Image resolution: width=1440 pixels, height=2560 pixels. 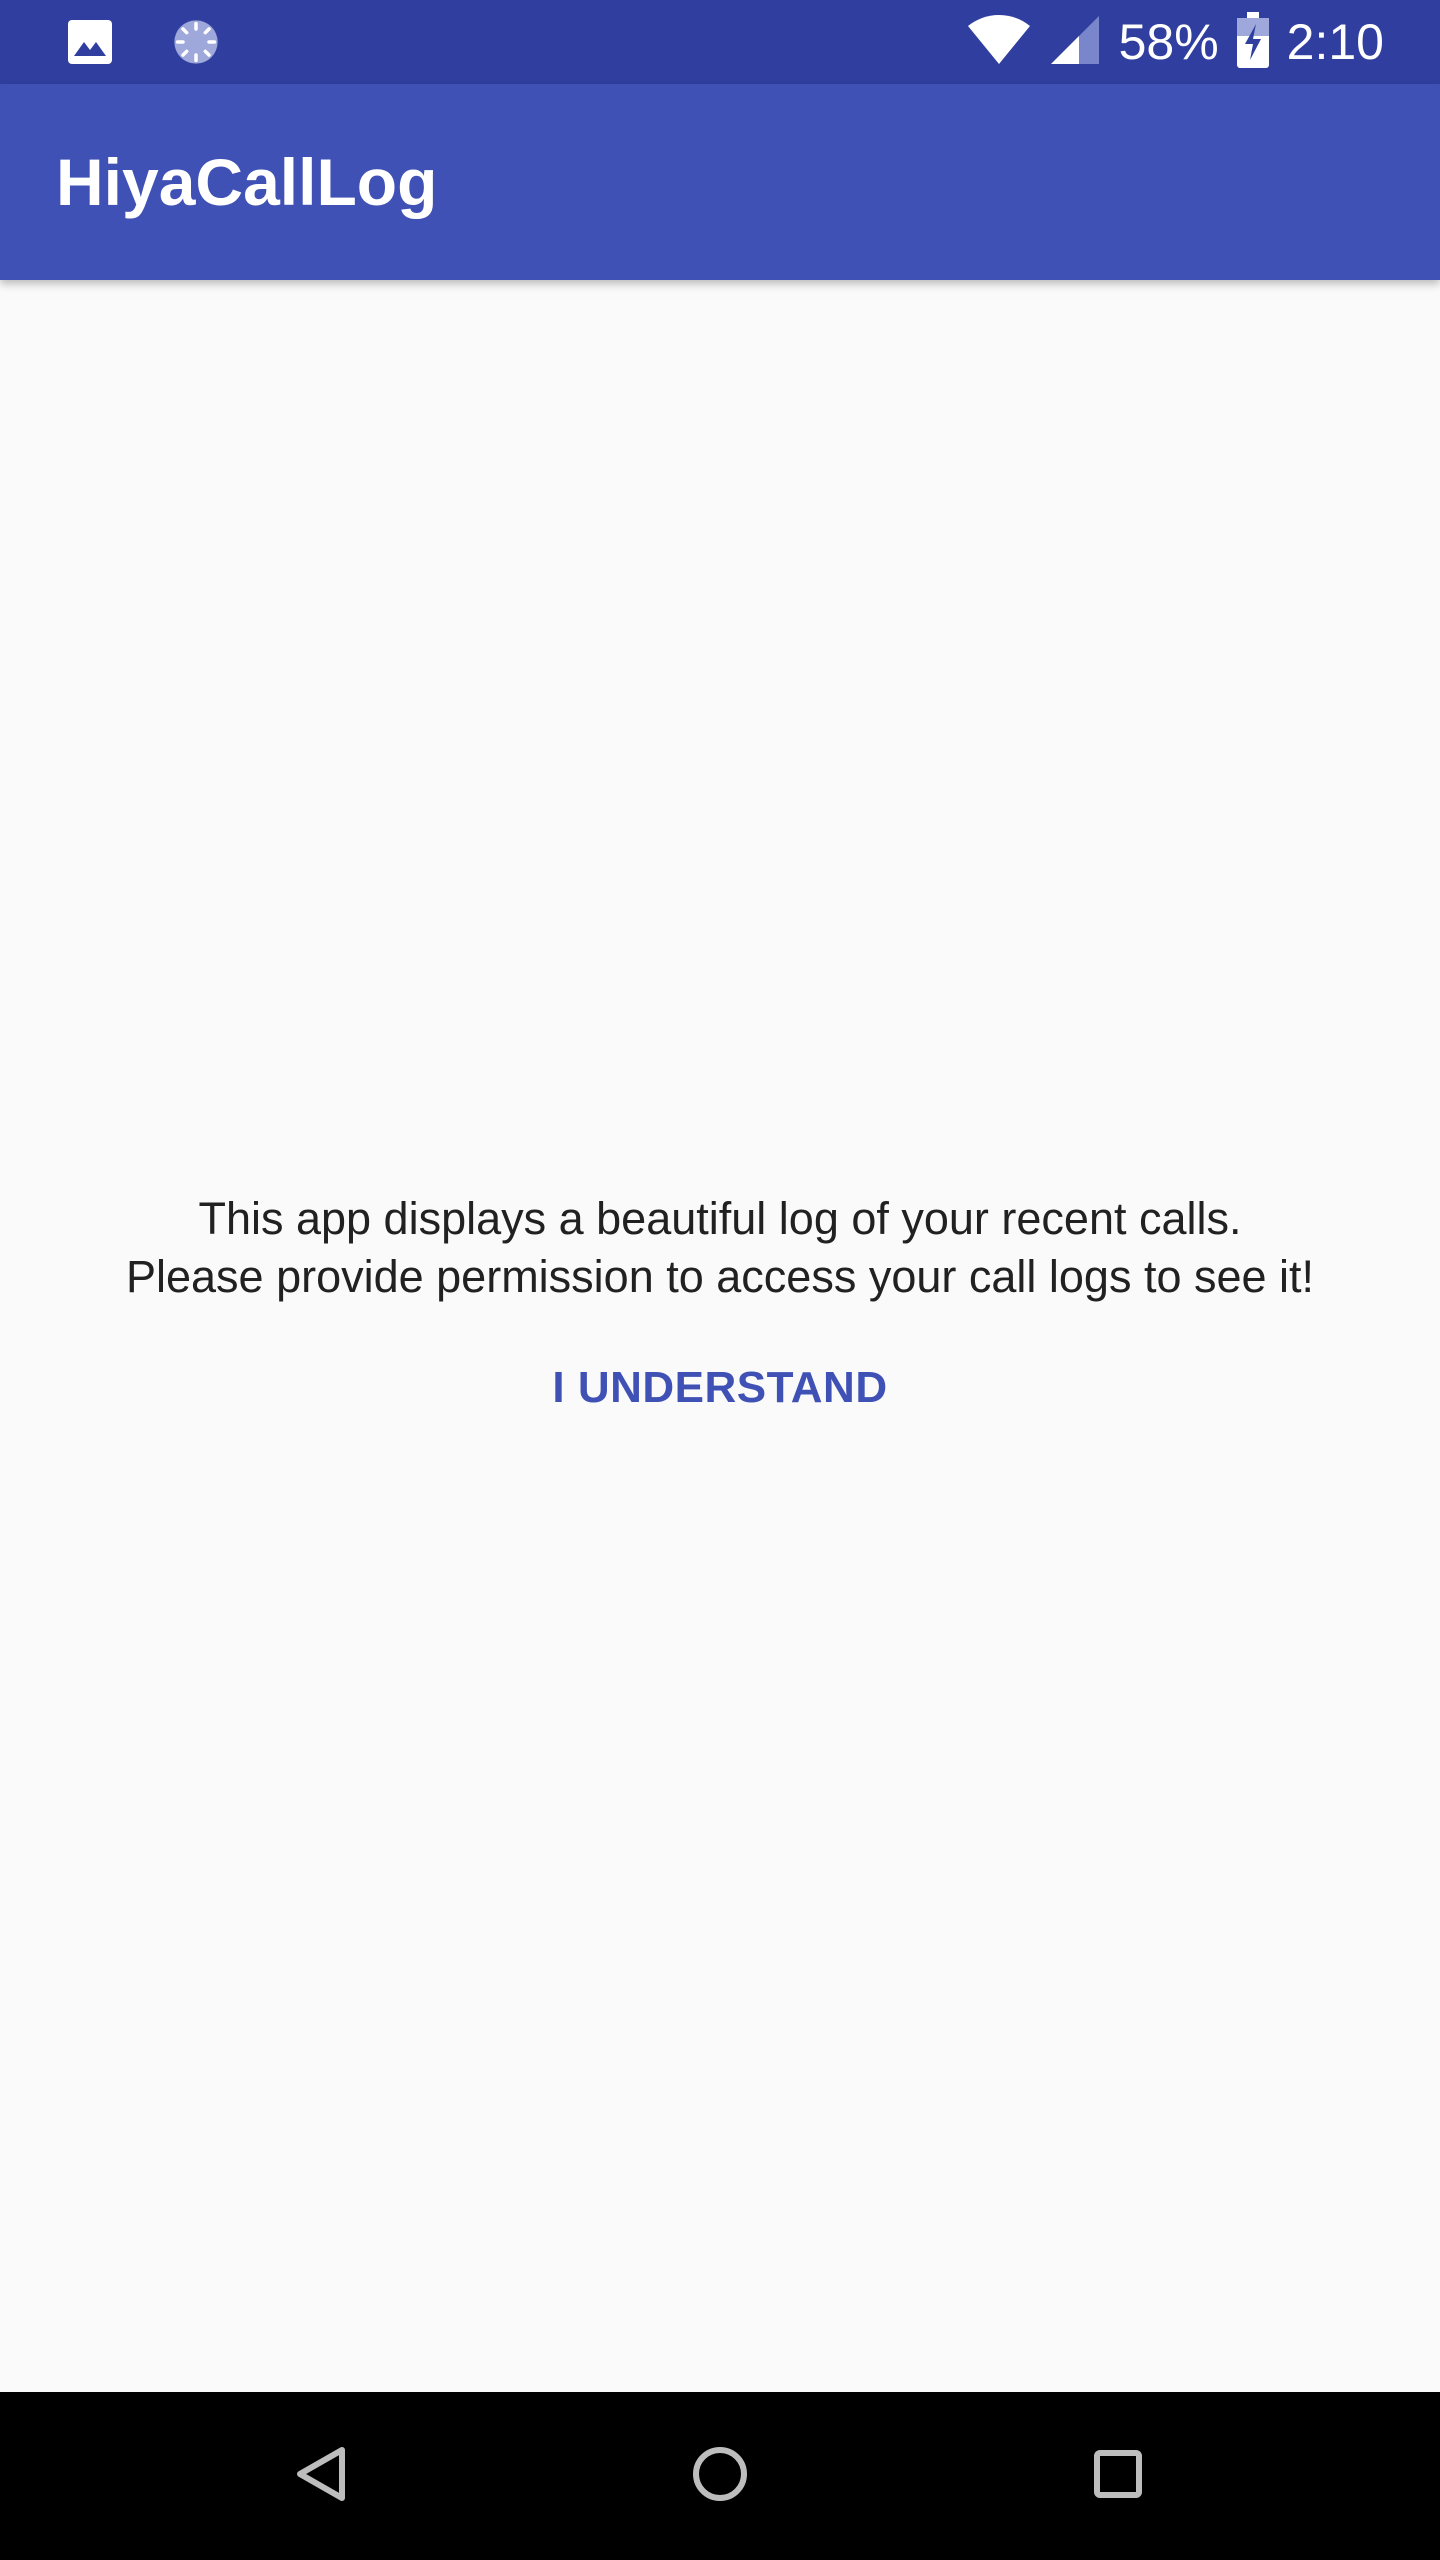 What do you see at coordinates (247, 182) in the screenshot?
I see `app-title: HiyaCallLog` at bounding box center [247, 182].